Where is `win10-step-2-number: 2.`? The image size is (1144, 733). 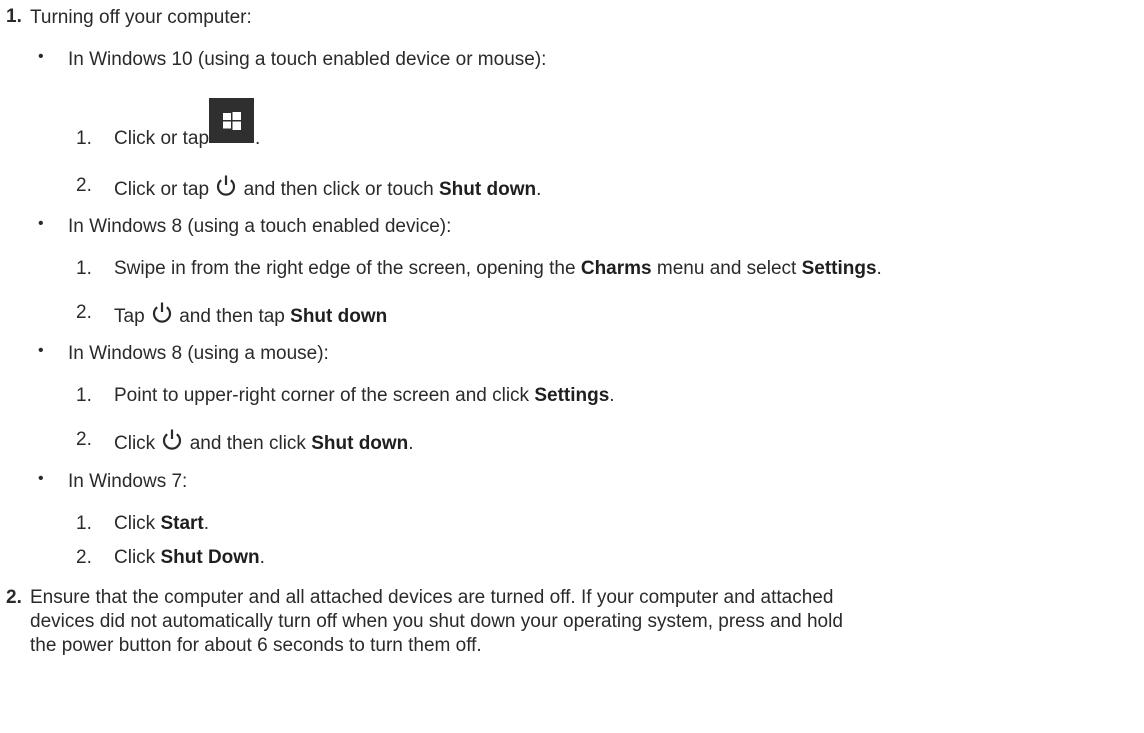 win10-step-2-number: 2. is located at coordinates (84, 185).